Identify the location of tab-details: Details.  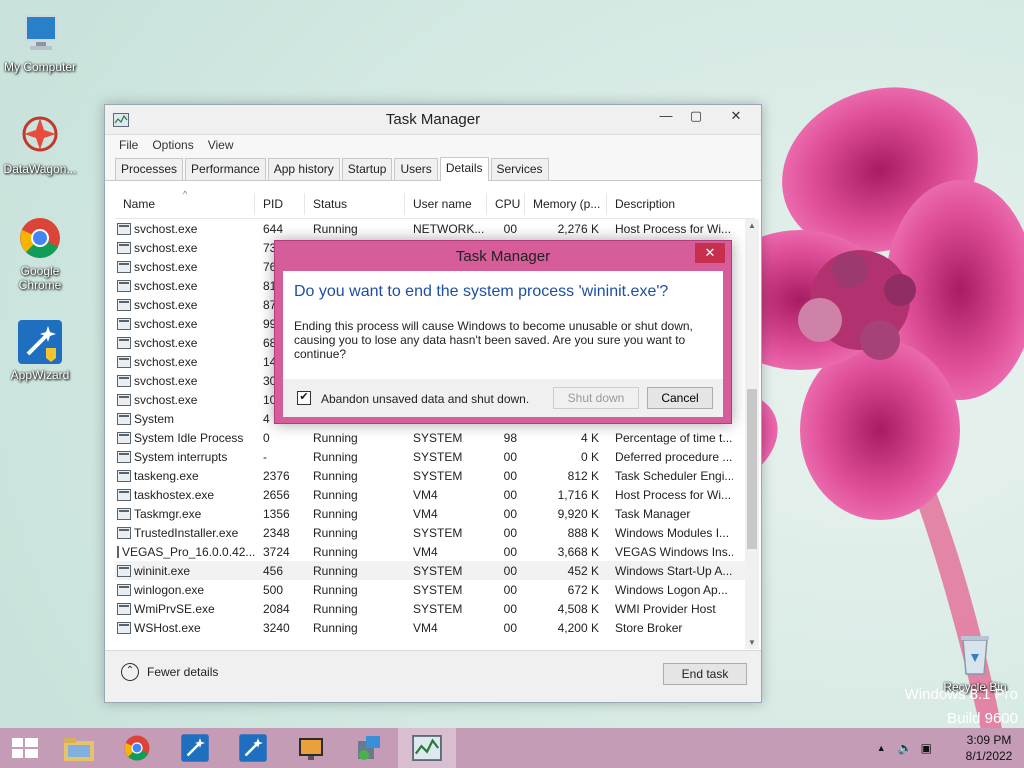
(464, 169).